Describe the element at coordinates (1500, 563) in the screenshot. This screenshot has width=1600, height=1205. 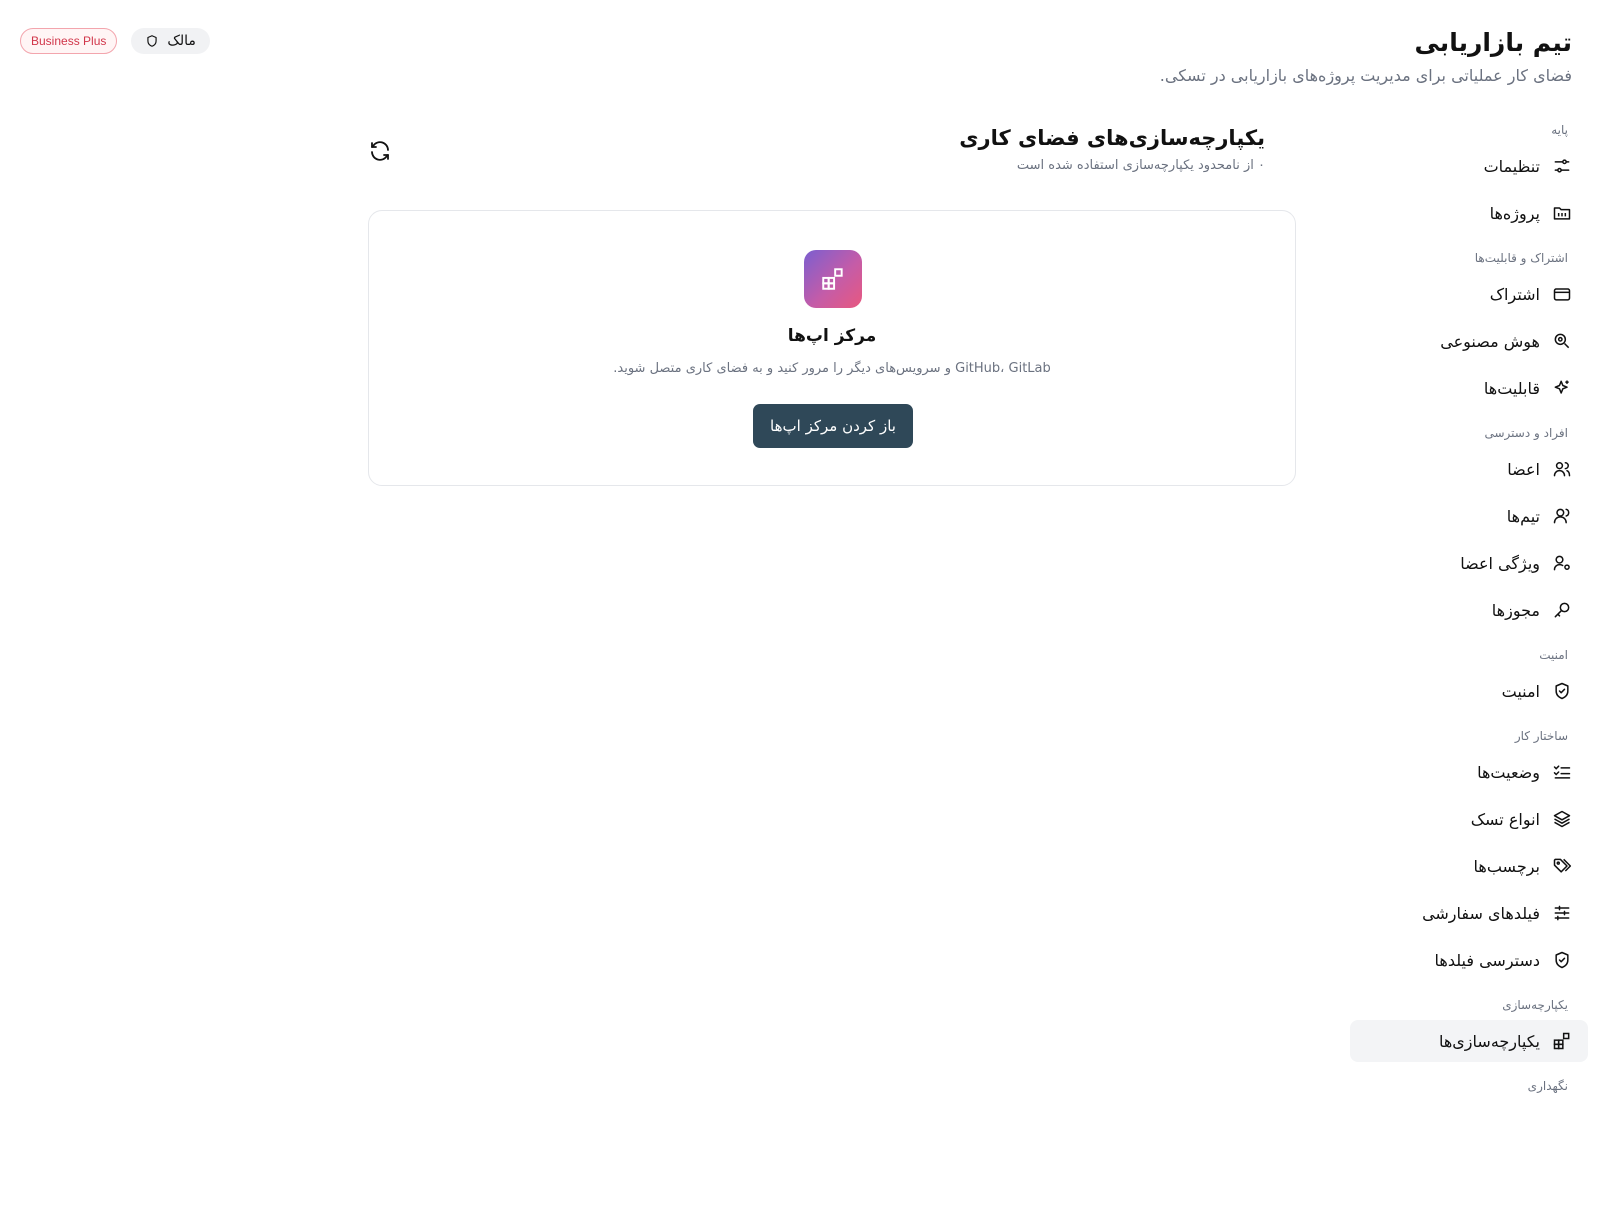
I see `sidebar-item-label: ویژگی اعضا` at that location.